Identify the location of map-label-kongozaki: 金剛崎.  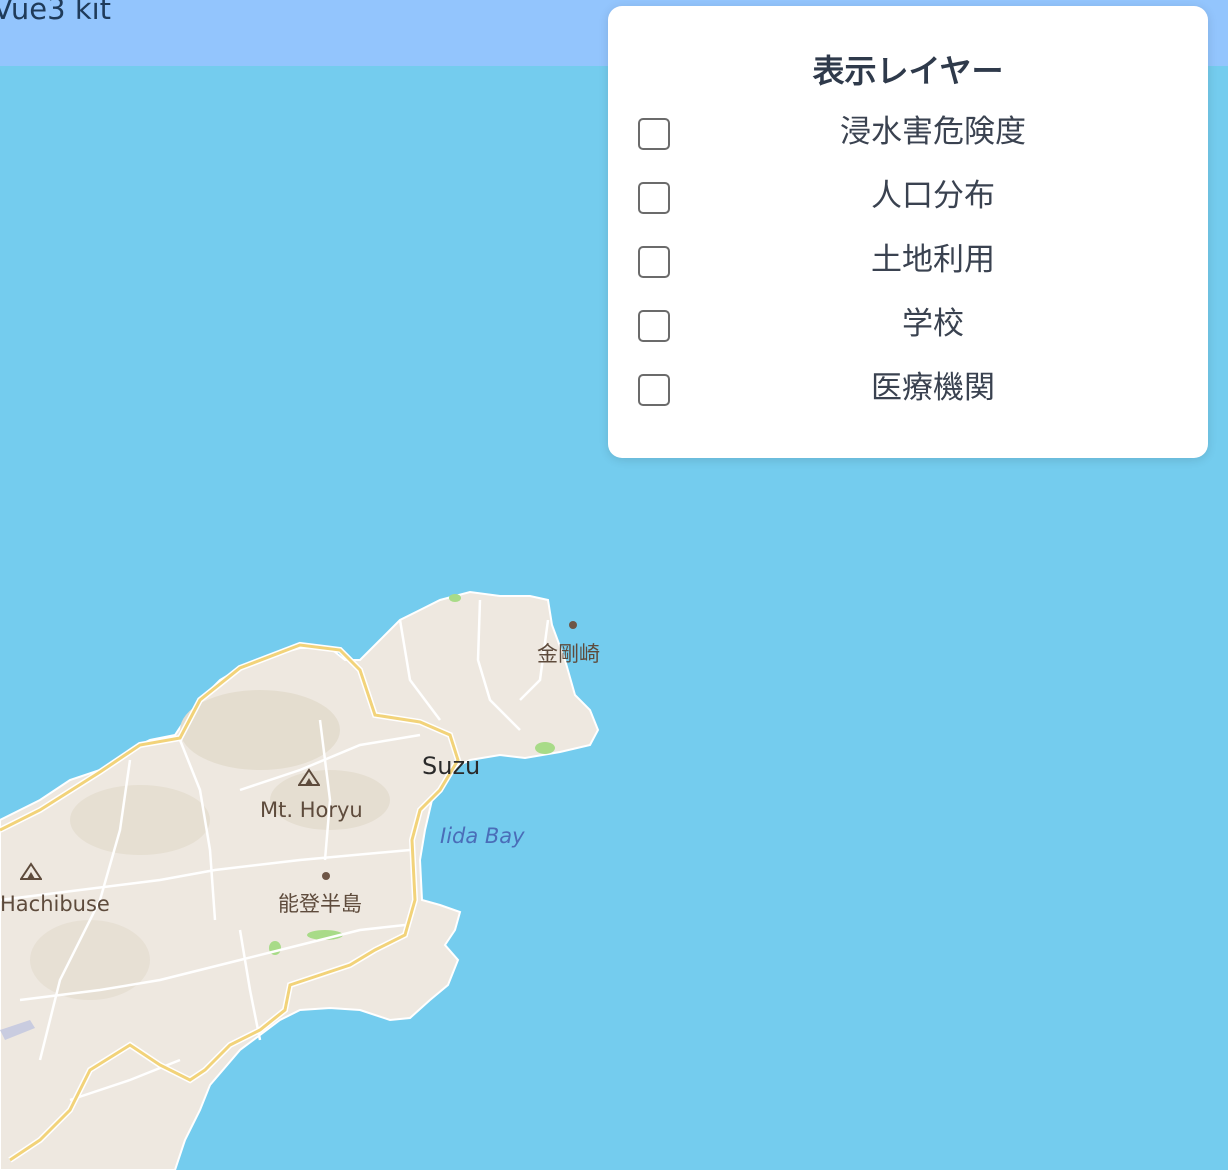
(568, 654).